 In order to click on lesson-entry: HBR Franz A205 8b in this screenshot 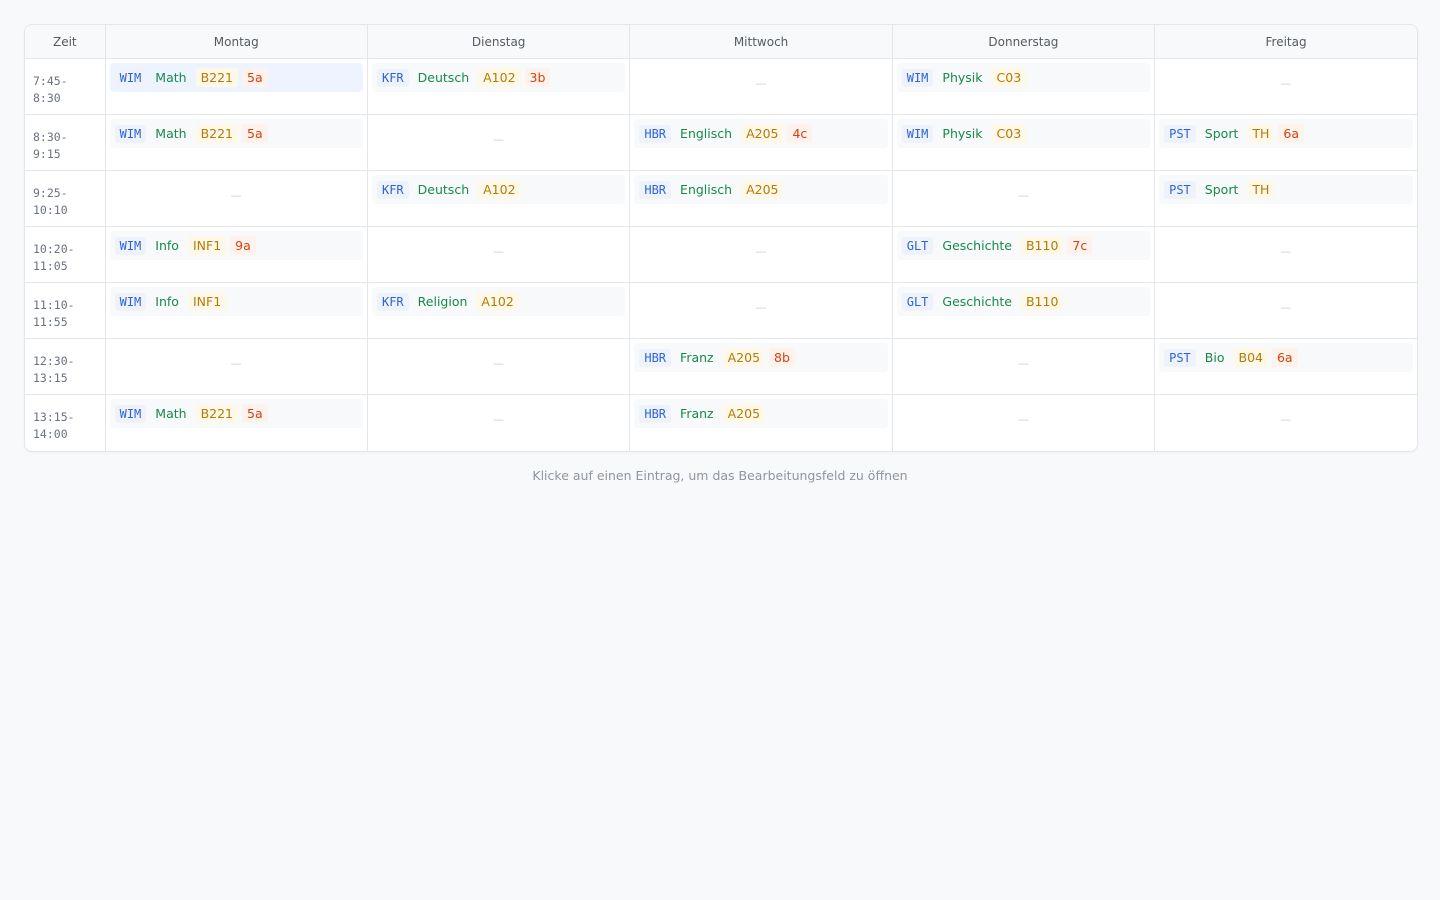, I will do `click(761, 357)`.